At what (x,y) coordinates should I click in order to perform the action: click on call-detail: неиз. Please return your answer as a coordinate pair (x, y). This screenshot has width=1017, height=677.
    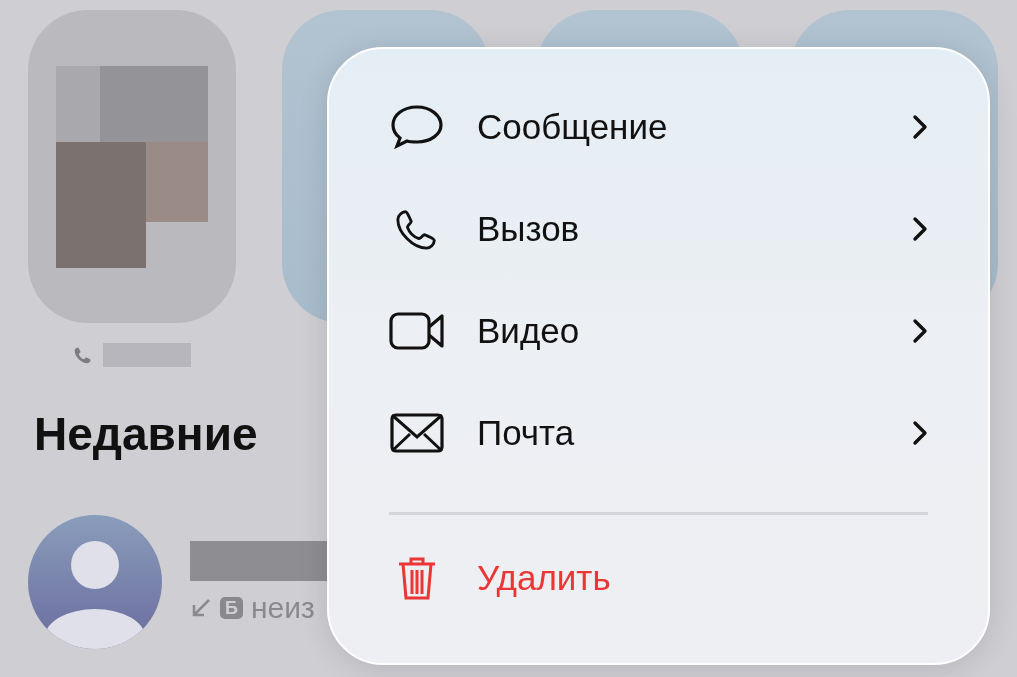
    Looking at the image, I should click on (282, 608).